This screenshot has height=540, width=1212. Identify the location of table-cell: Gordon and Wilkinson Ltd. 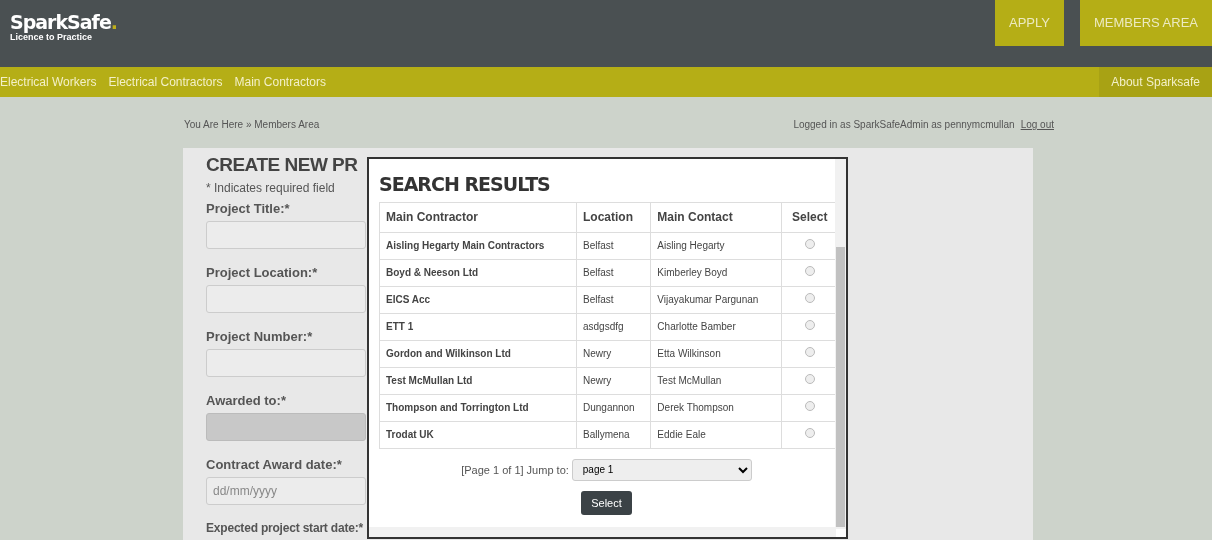
(478, 354).